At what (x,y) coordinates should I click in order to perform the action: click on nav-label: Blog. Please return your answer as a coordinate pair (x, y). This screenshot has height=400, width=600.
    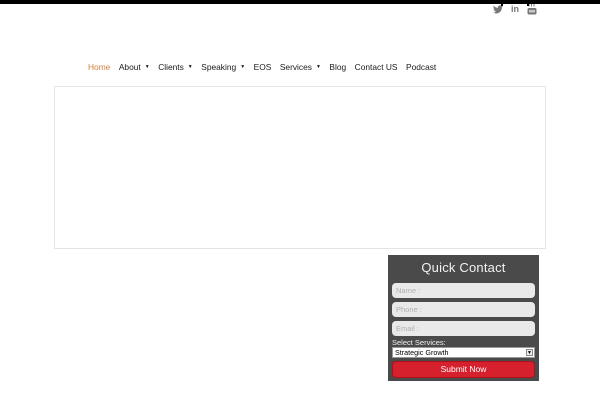
    Looking at the image, I should click on (338, 67).